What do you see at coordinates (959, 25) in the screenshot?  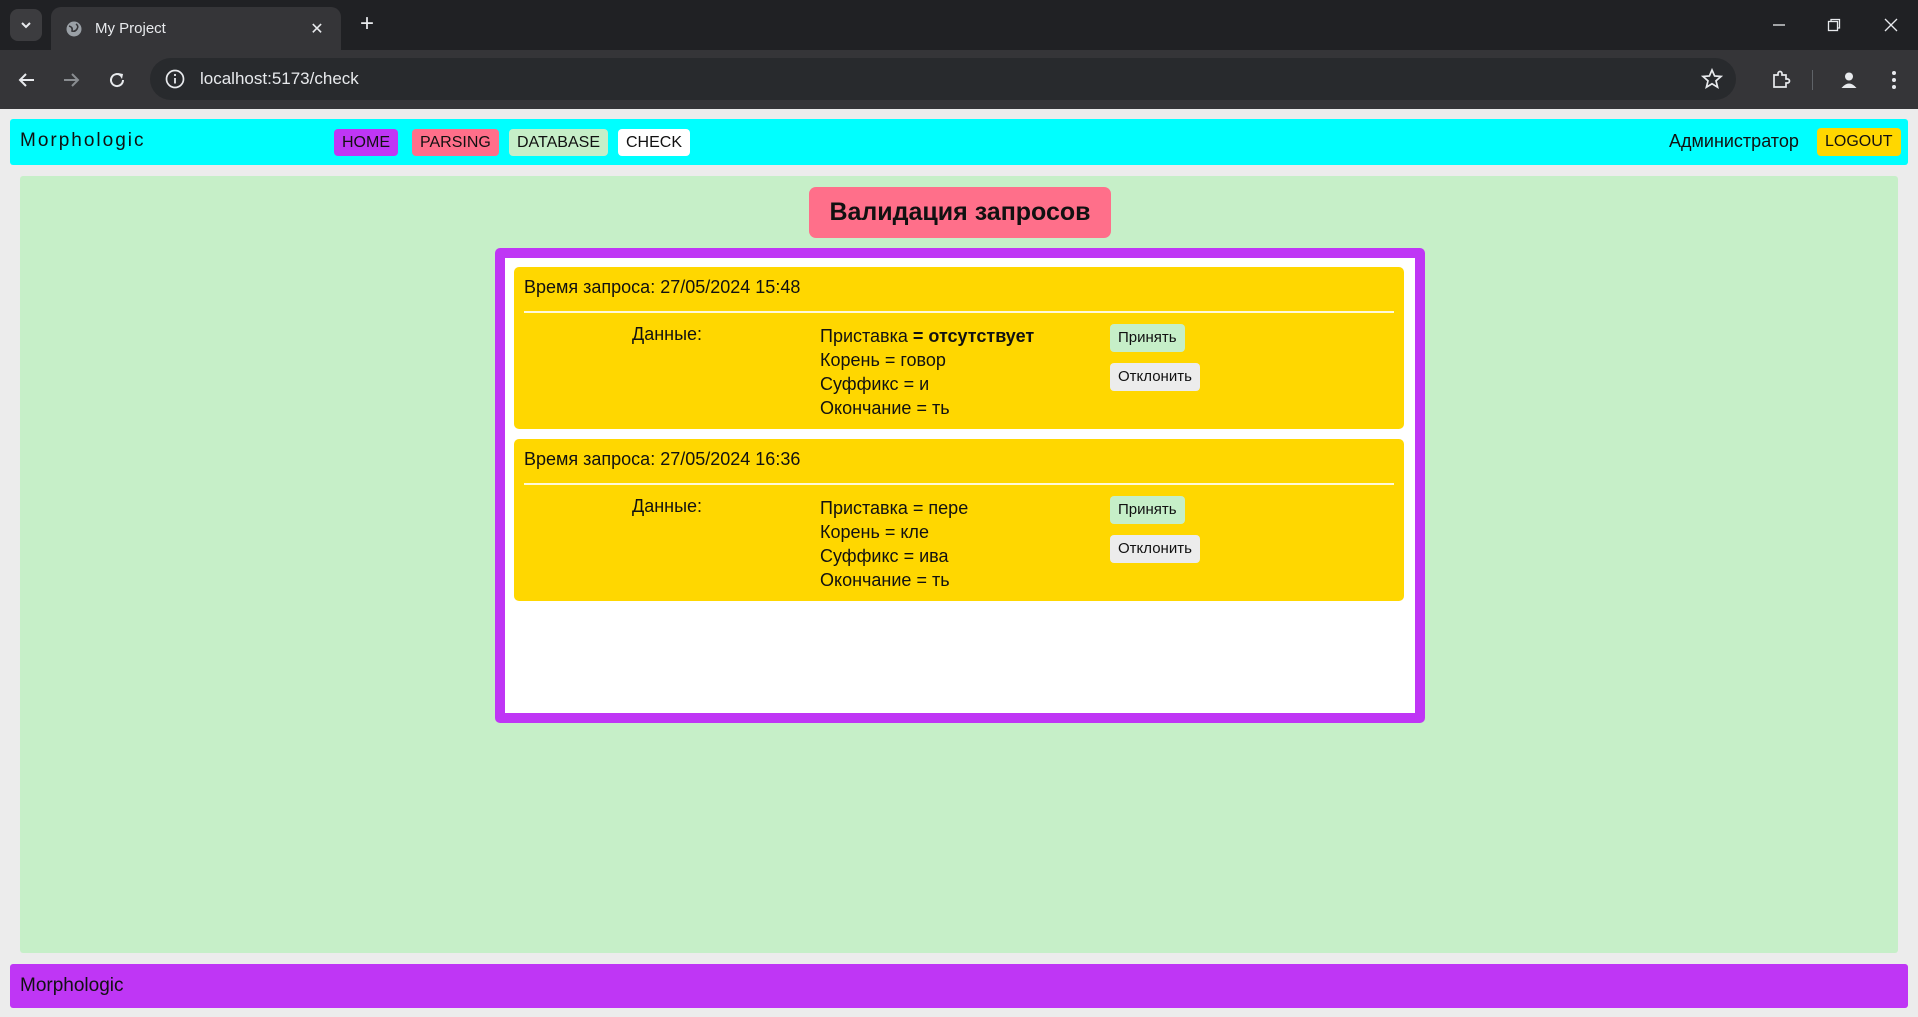 I see `browser-tabstrip: My Project ✕ +` at bounding box center [959, 25].